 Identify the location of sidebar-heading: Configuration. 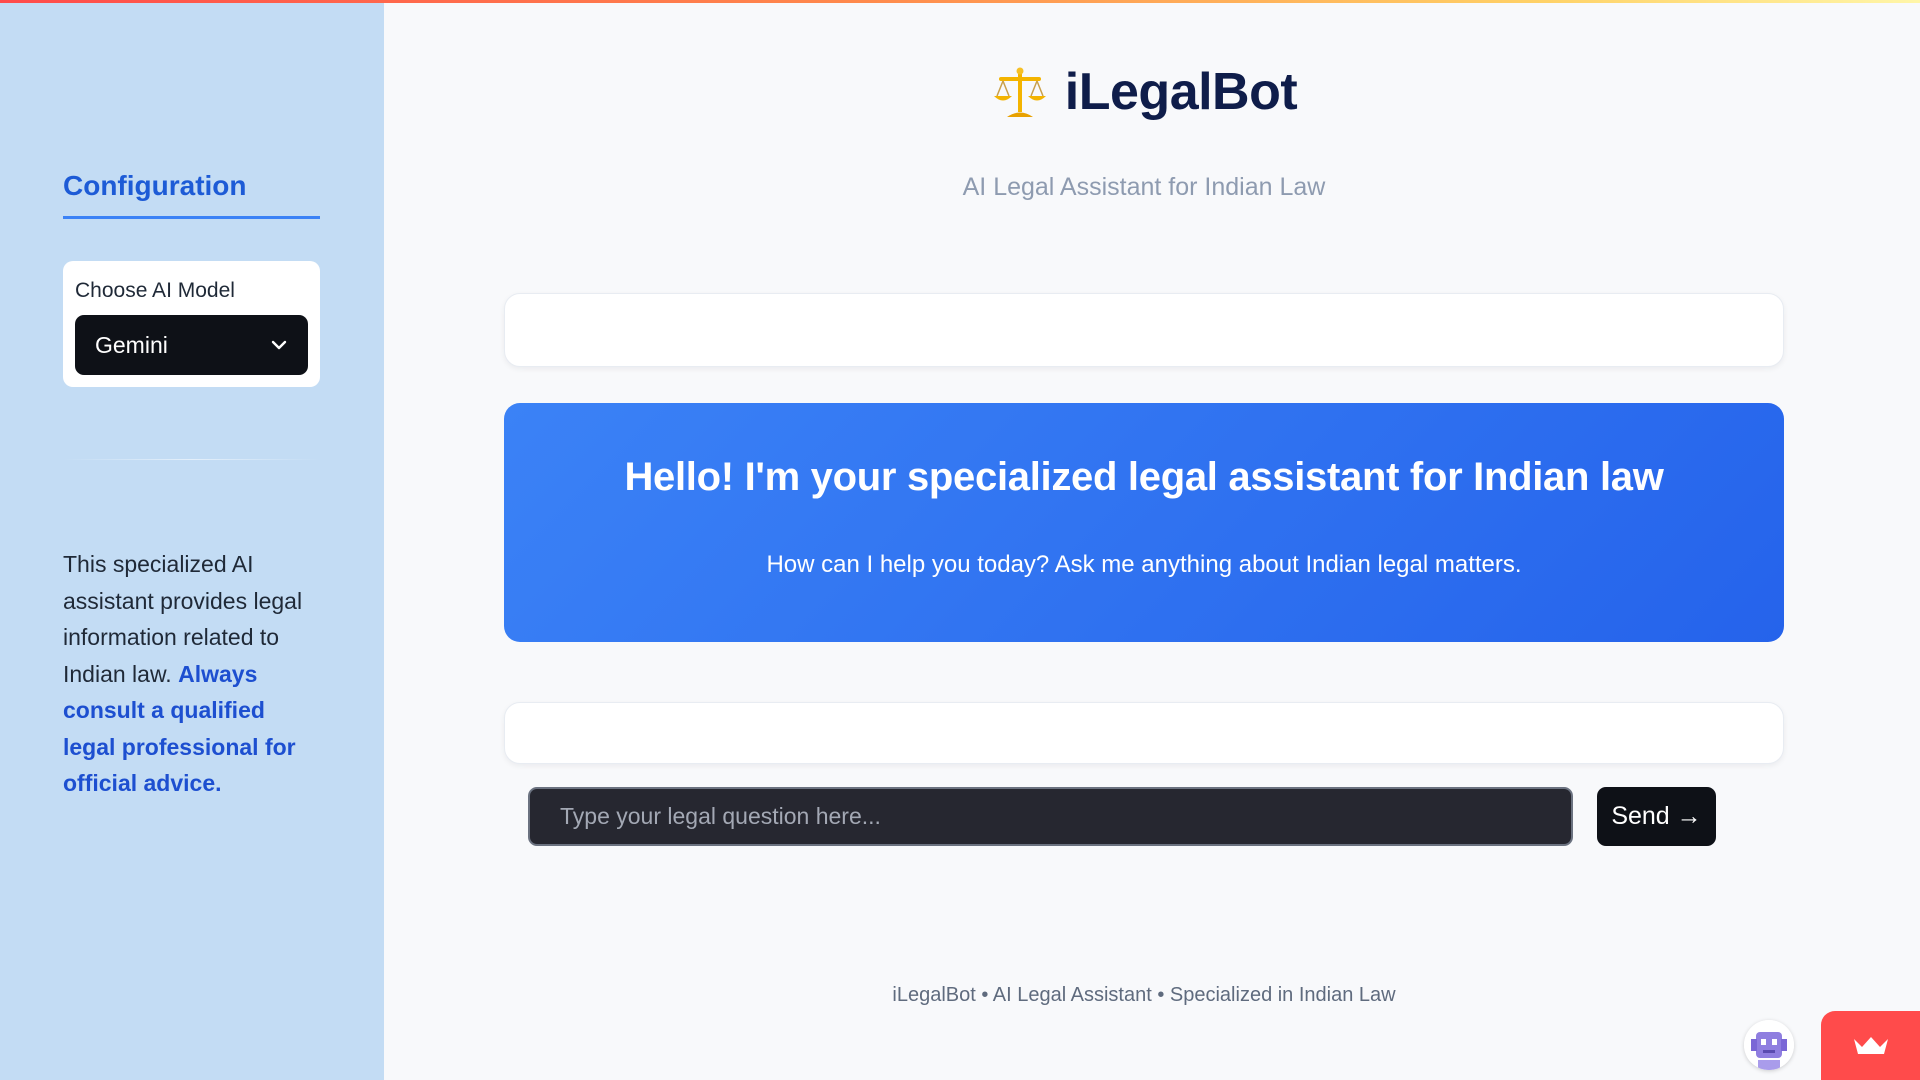
(191, 194).